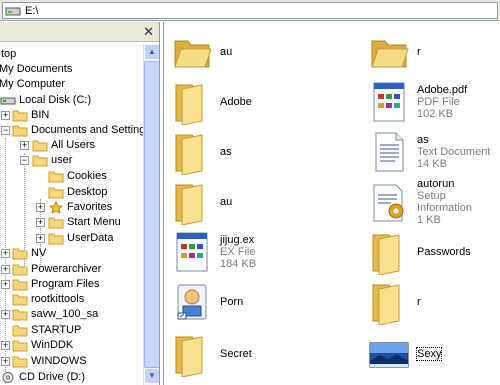 This screenshot has height=385, width=500. What do you see at coordinates (46, 330) in the screenshot?
I see `tree-item-startup: STARTUP` at bounding box center [46, 330].